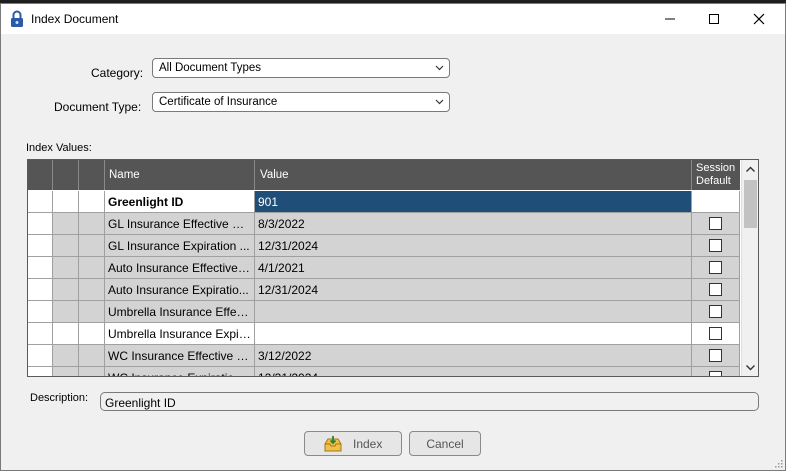  I want to click on table-row: WC Insurance Effective D... 3/12/2022, so click(384, 356).